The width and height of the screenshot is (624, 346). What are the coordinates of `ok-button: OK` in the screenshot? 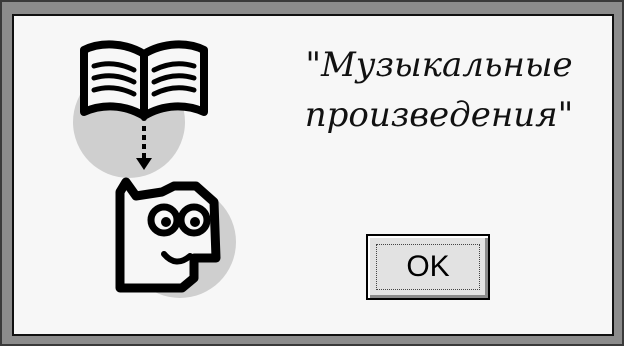 It's located at (428, 267).